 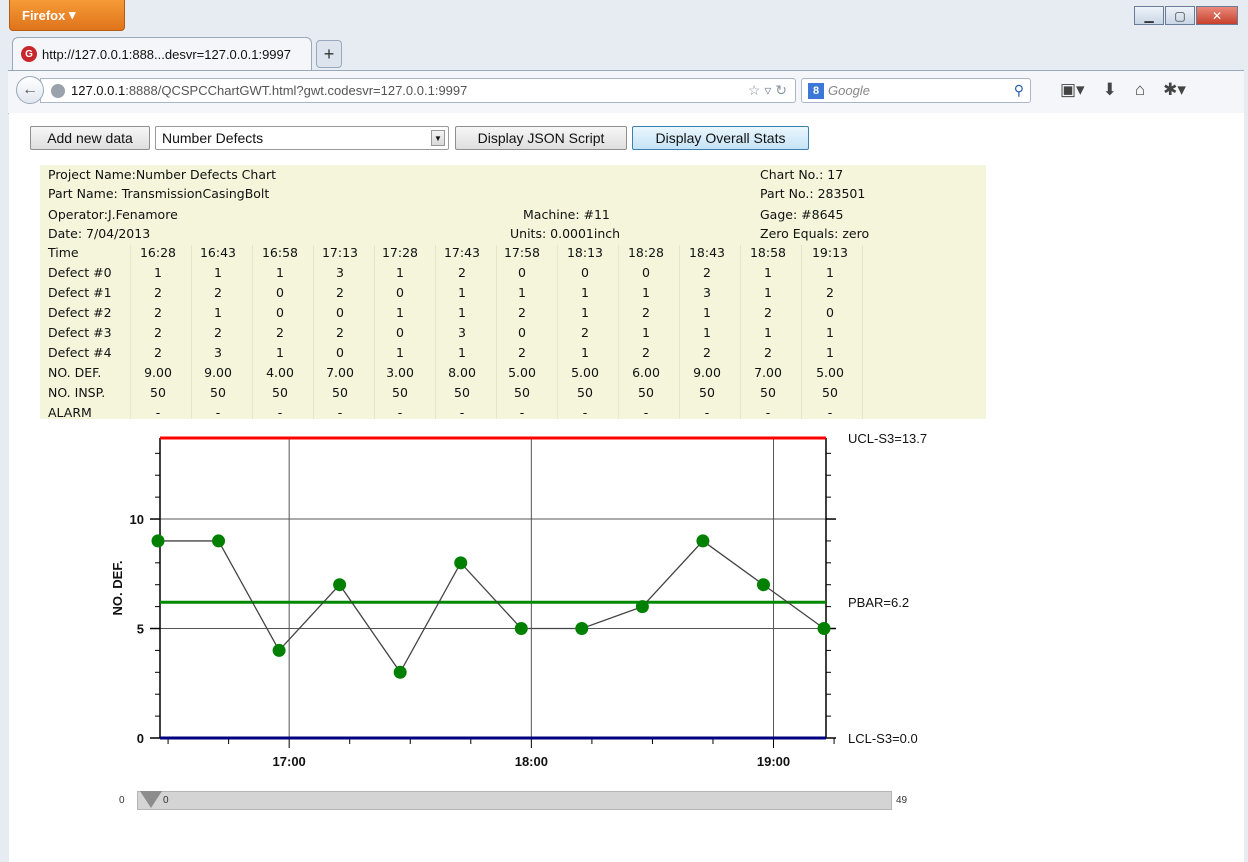 What do you see at coordinates (58, 90) in the screenshot?
I see `globe-icon` at bounding box center [58, 90].